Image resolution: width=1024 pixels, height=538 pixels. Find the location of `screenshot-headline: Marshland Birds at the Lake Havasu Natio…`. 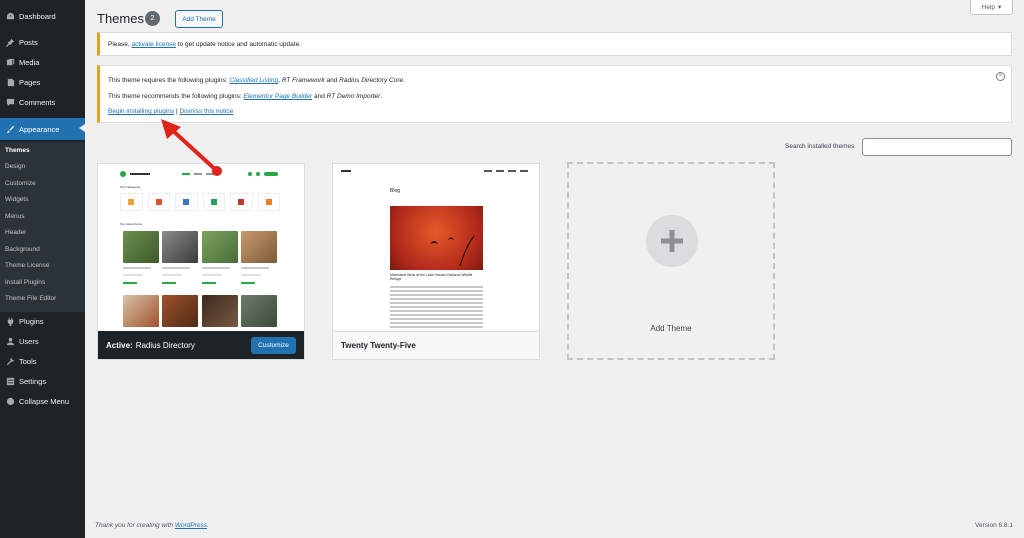

screenshot-headline: Marshland Birds at the Lake Havasu Natio… is located at coordinates (431, 277).